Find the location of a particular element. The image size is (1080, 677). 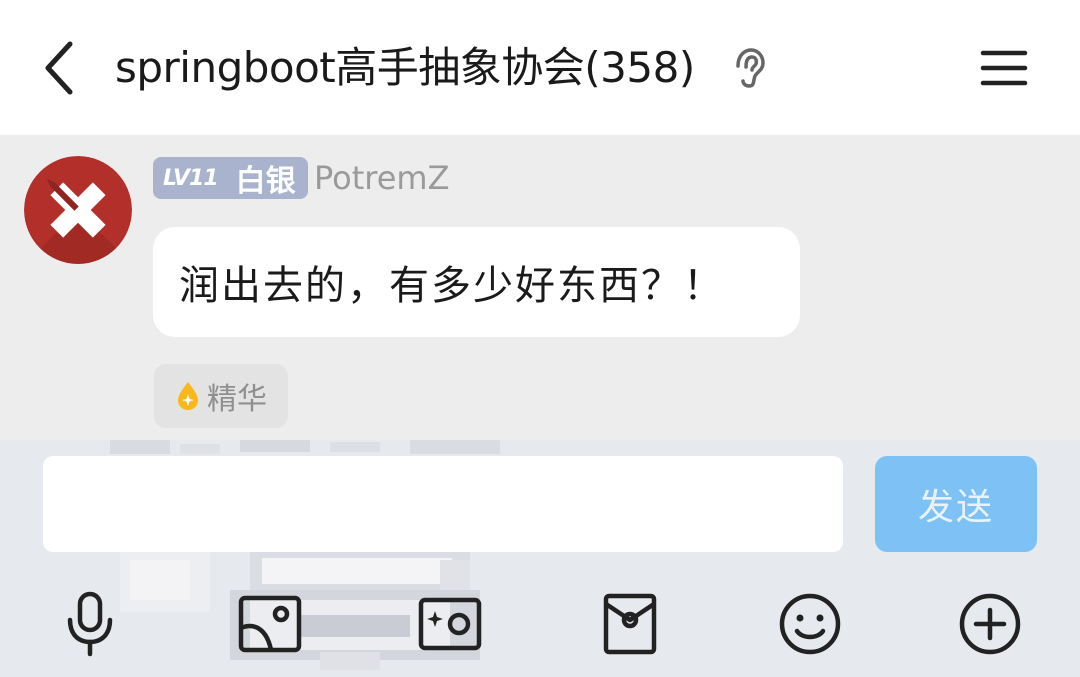

send-button: 发送 is located at coordinates (956, 504).